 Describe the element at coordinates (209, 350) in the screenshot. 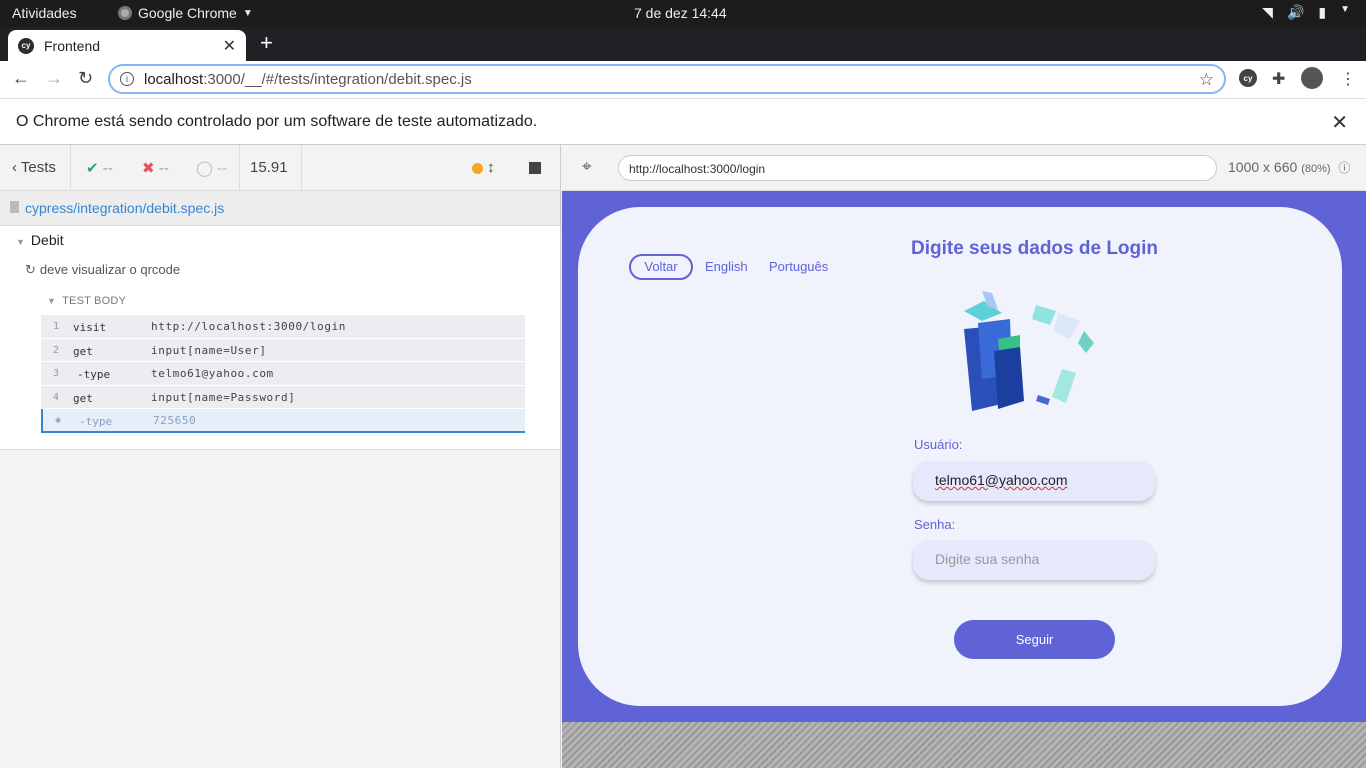

I see `command-message: input[name=User]` at that location.